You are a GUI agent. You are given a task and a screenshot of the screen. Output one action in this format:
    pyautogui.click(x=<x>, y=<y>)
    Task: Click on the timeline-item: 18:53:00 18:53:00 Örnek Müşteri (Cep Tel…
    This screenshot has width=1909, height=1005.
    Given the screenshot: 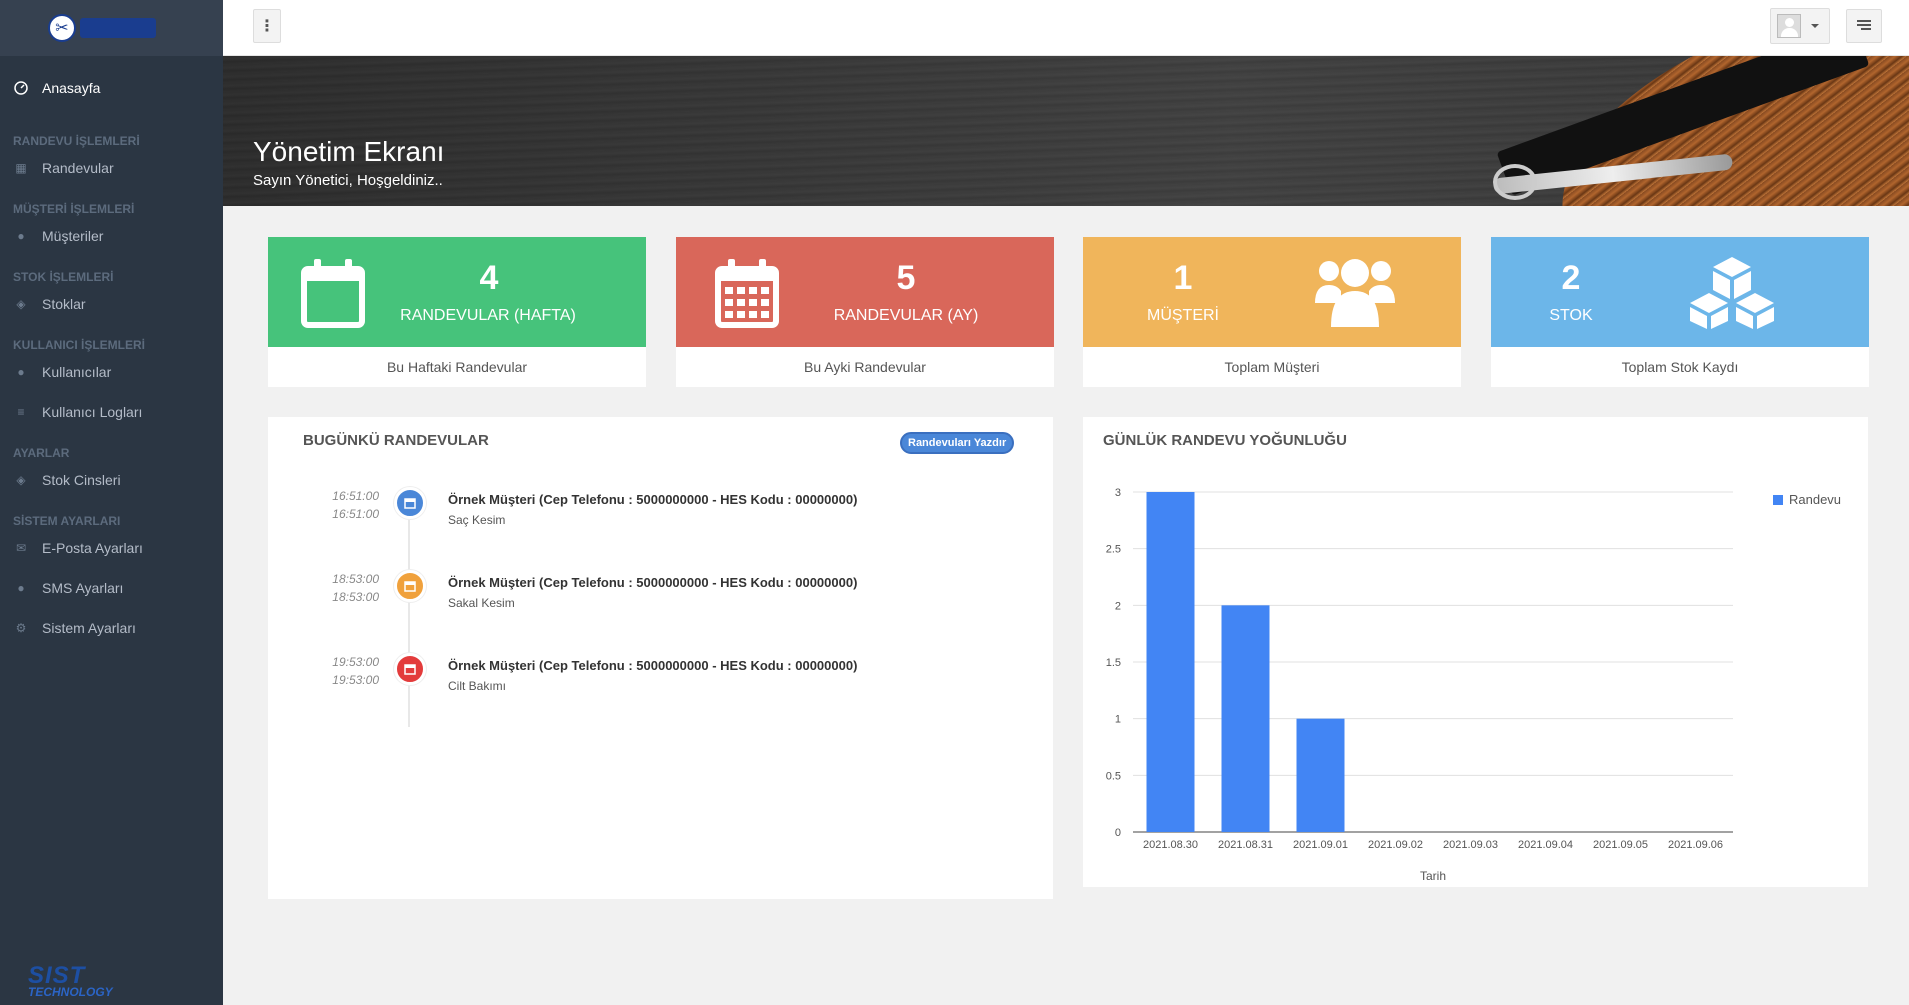 What is the action you would take?
    pyautogui.click(x=658, y=605)
    